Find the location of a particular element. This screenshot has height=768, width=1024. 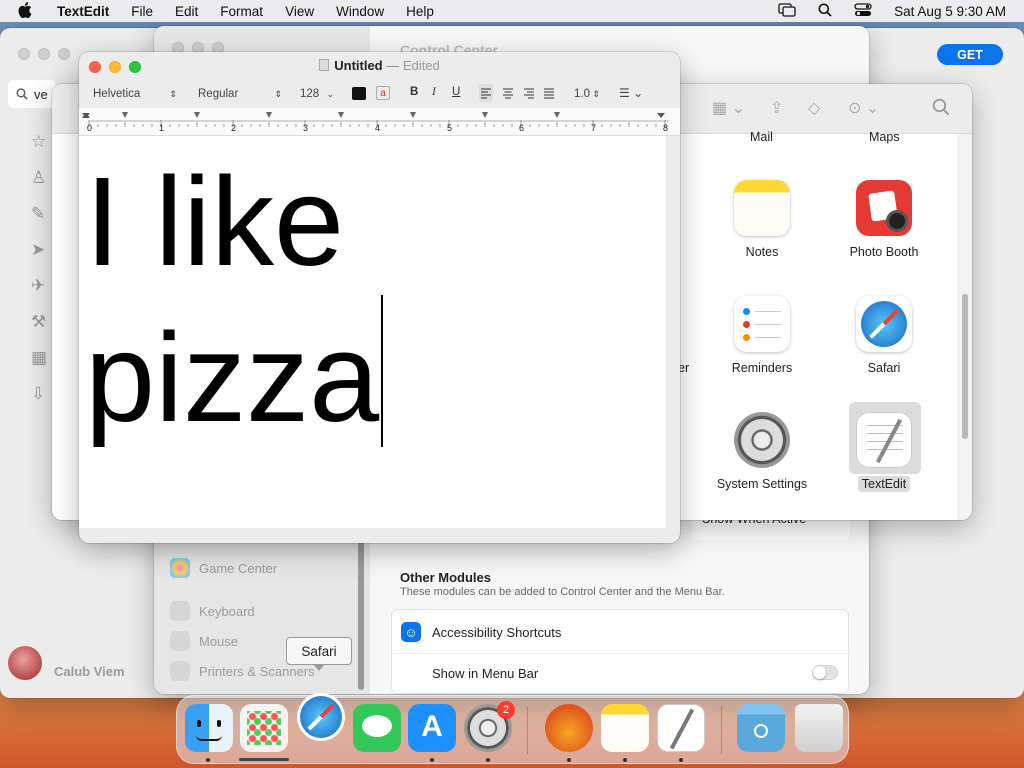

bold-button: B is located at coordinates (414, 92).